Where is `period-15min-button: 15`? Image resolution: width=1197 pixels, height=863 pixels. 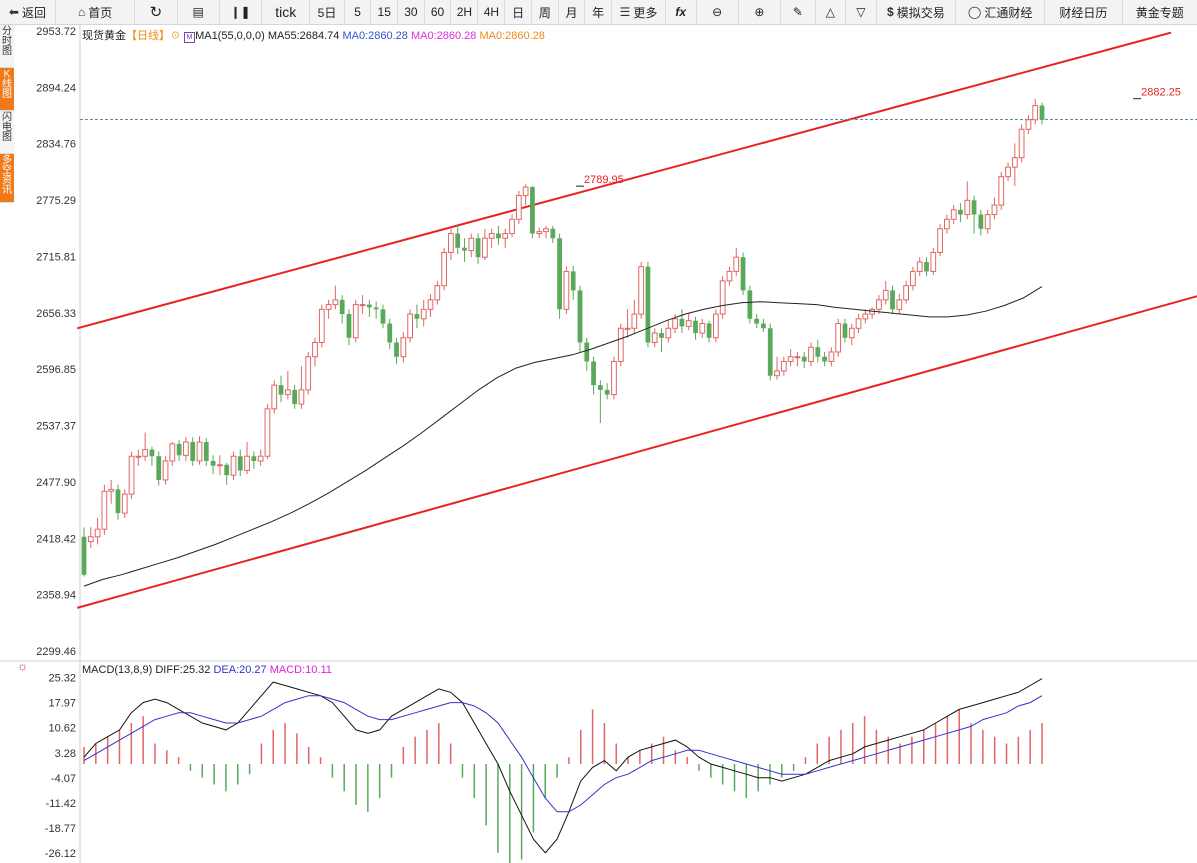 period-15min-button: 15 is located at coordinates (385, 12).